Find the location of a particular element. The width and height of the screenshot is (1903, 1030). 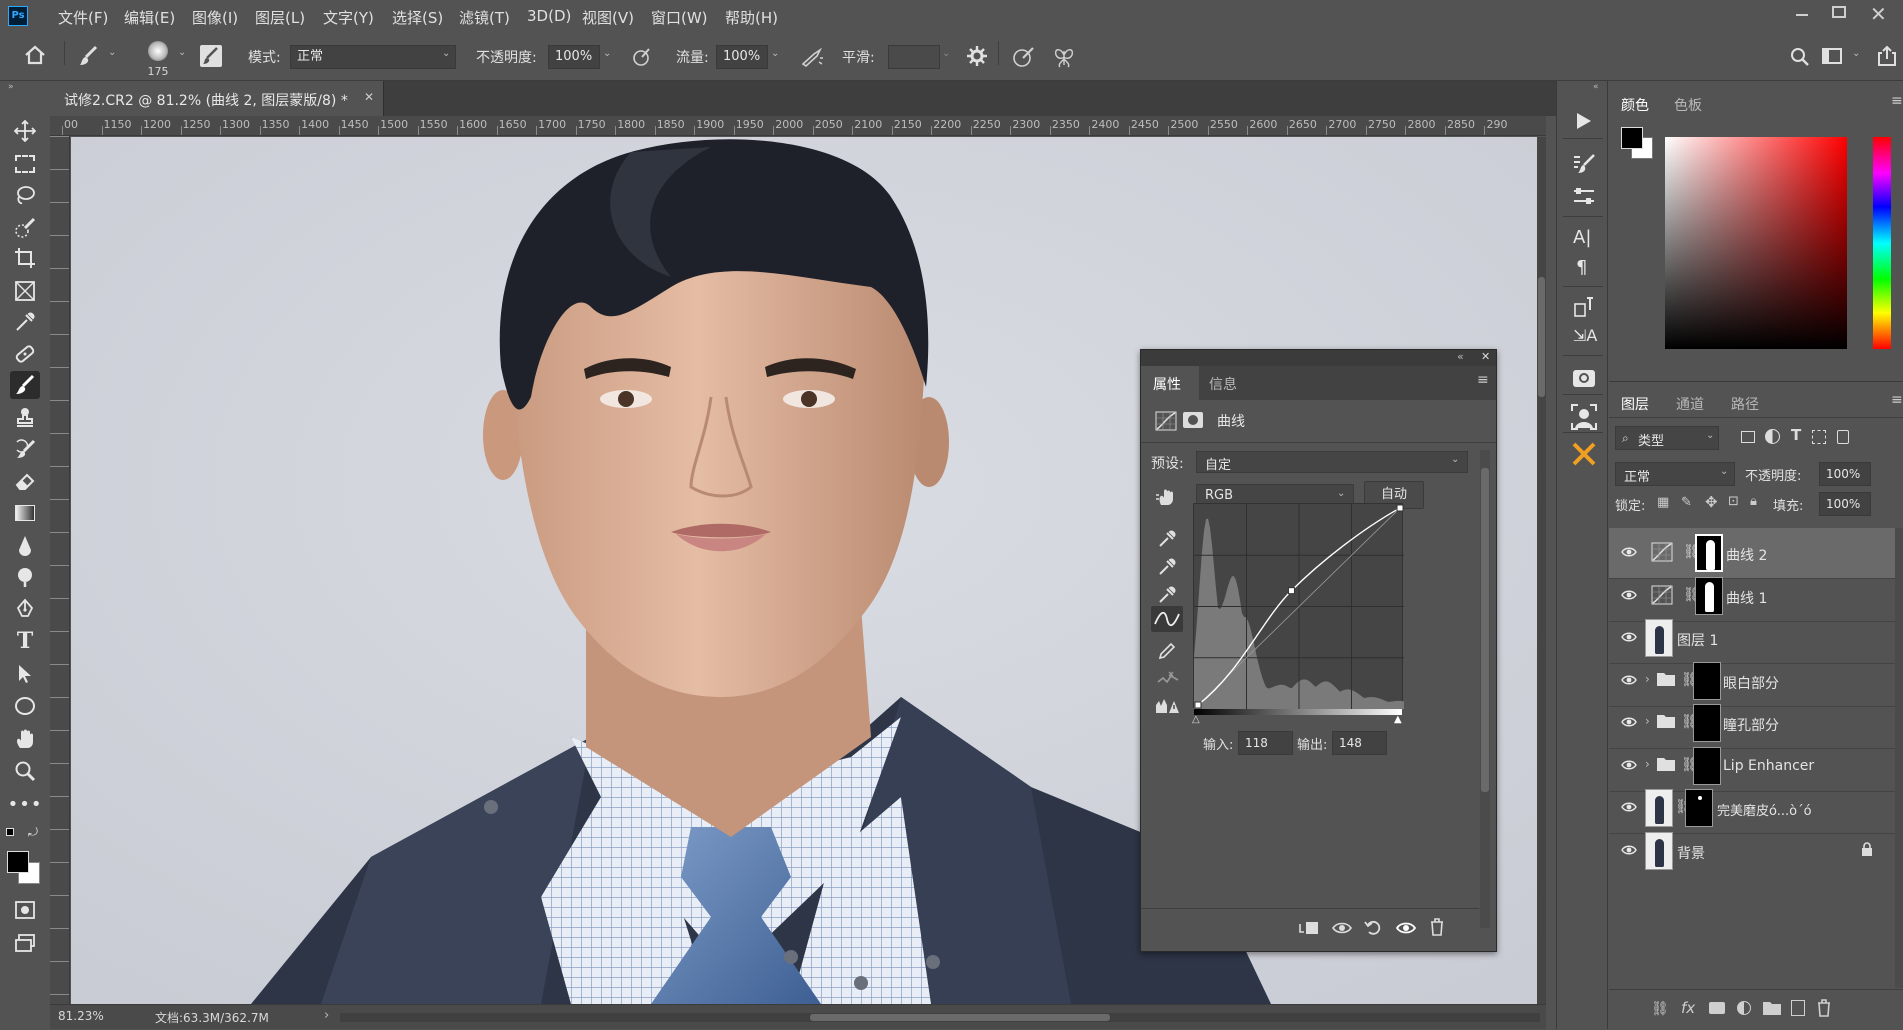

eraser-tool-icon is located at coordinates (25, 481).